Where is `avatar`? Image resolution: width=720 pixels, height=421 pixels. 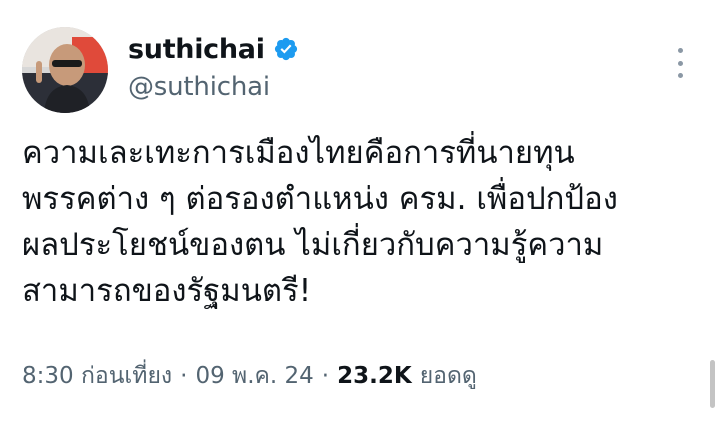
avatar is located at coordinates (65, 70).